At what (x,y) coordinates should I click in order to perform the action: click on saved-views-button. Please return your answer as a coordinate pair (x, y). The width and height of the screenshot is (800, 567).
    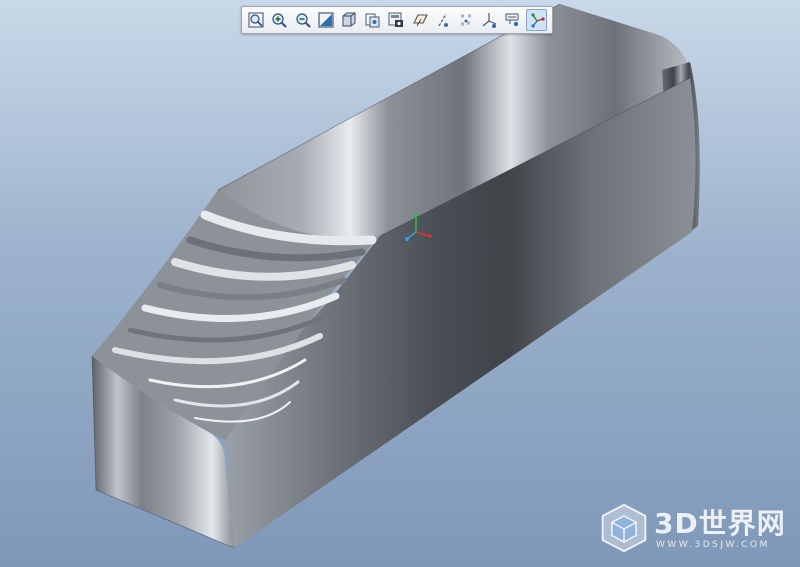
    Looking at the image, I should click on (373, 20).